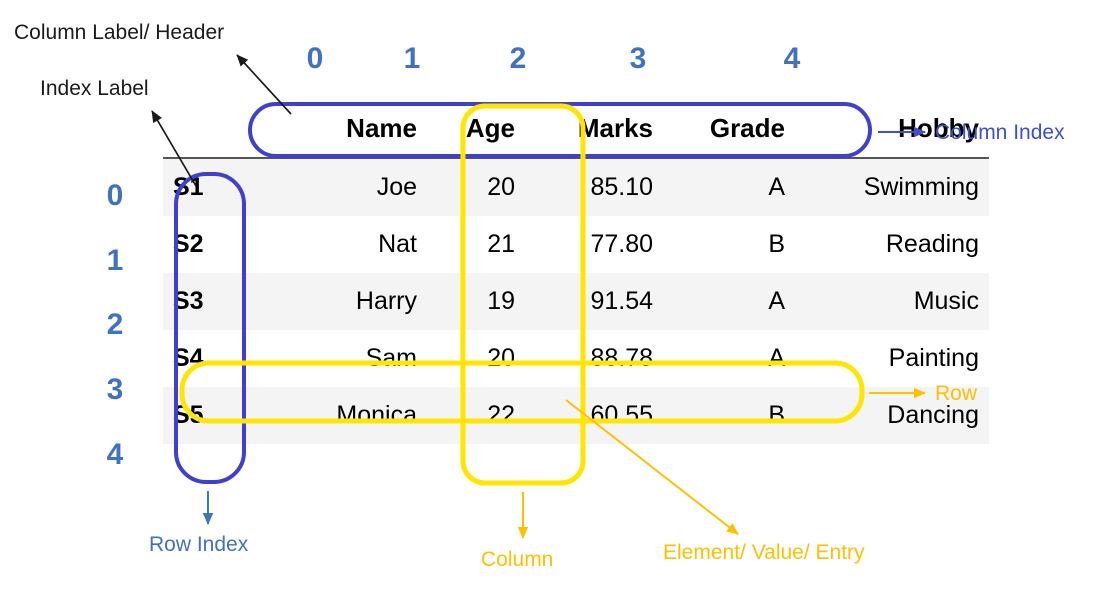  I want to click on callout-row: Row, so click(956, 393).